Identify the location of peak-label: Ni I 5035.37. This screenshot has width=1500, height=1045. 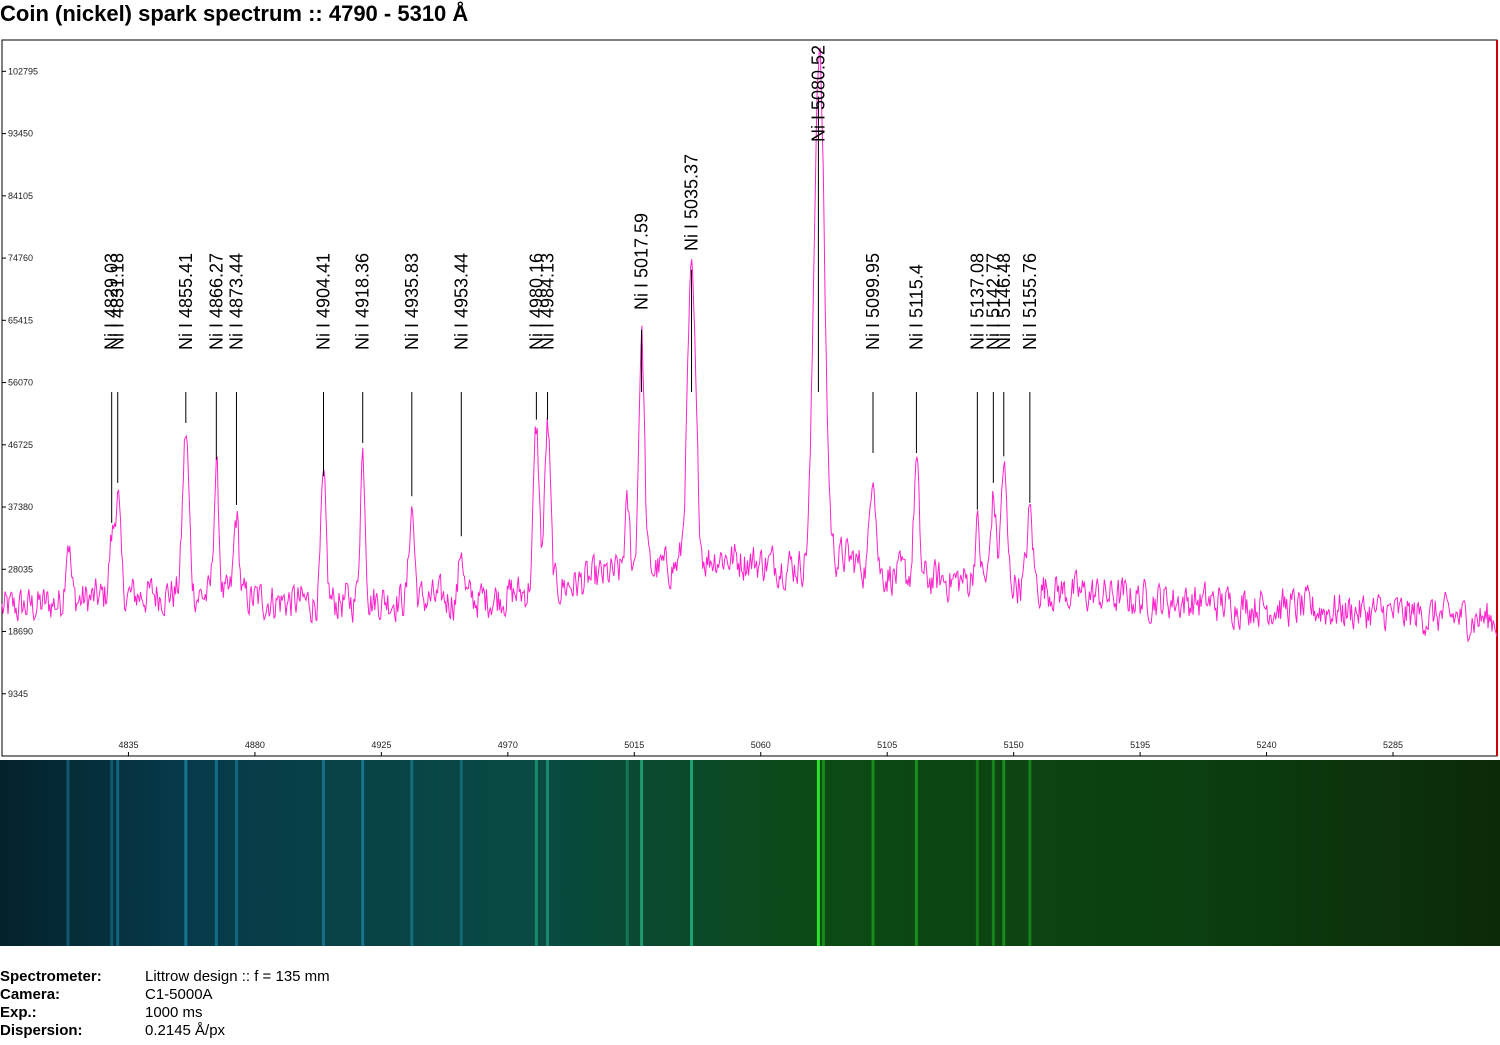
(692, 202).